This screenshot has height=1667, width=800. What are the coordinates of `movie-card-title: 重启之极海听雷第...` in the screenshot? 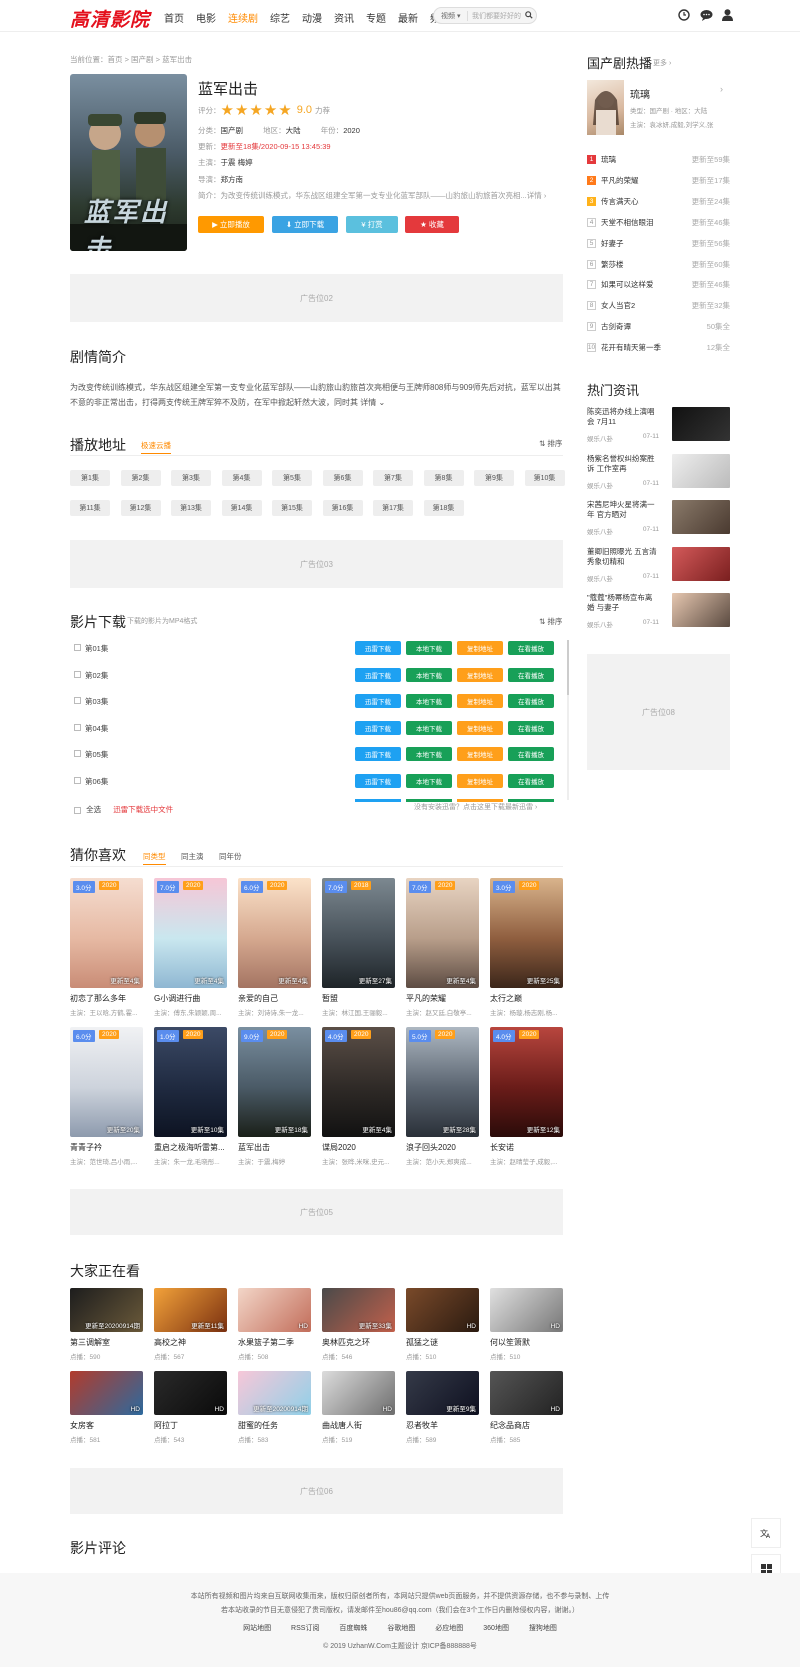 It's located at (190, 1147).